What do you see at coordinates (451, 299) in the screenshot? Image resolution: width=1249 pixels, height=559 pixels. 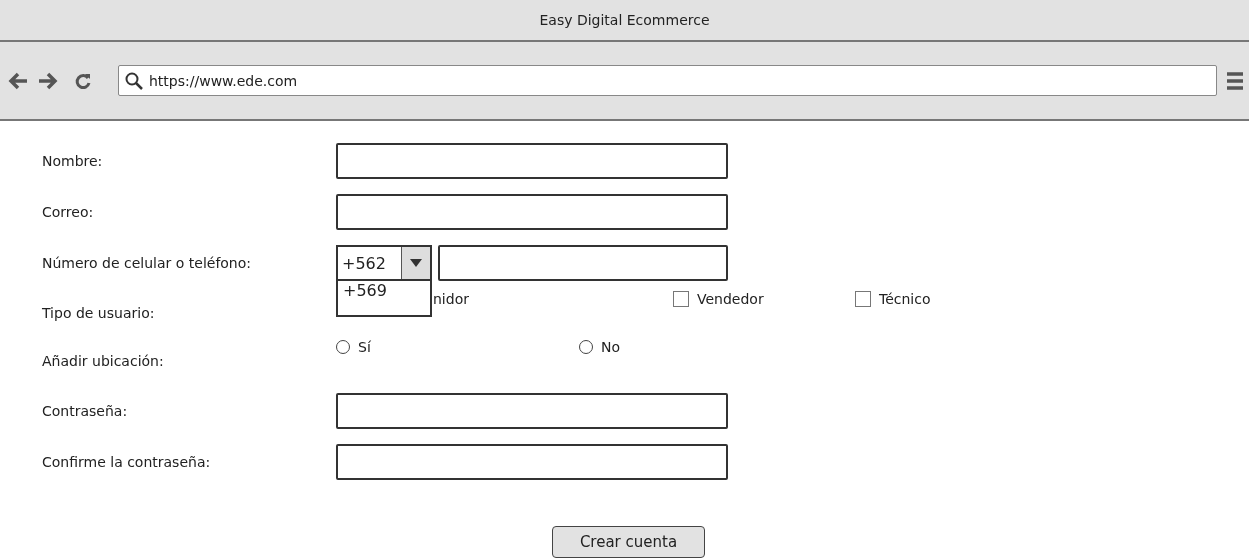 I see `checkbox-label: nidor` at bounding box center [451, 299].